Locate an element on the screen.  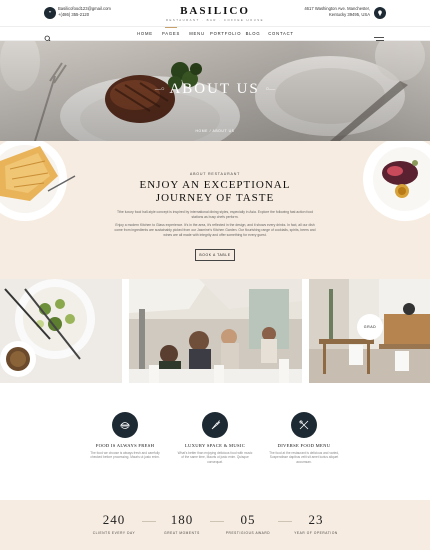
nav-item-home: HOME is located at coordinates (145, 33).